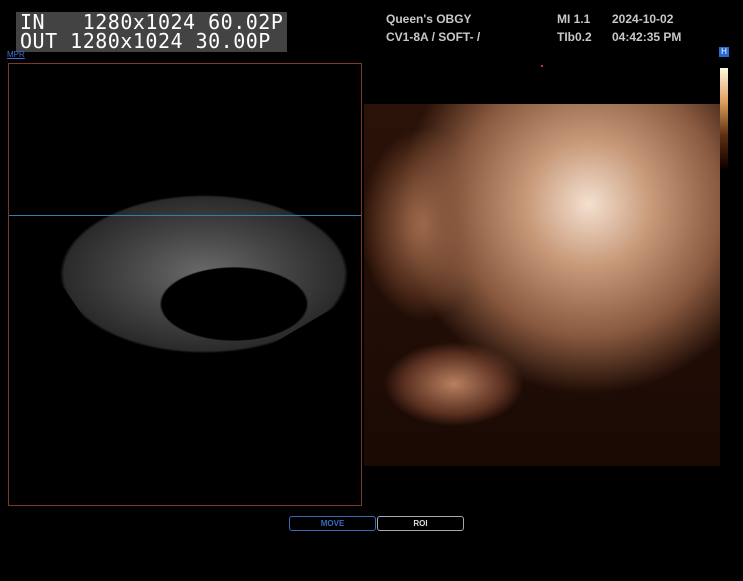 The height and width of the screenshot is (581, 743). Describe the element at coordinates (433, 37) in the screenshot. I see `probe-preset: CV1-8A / SOFT- /` at that location.